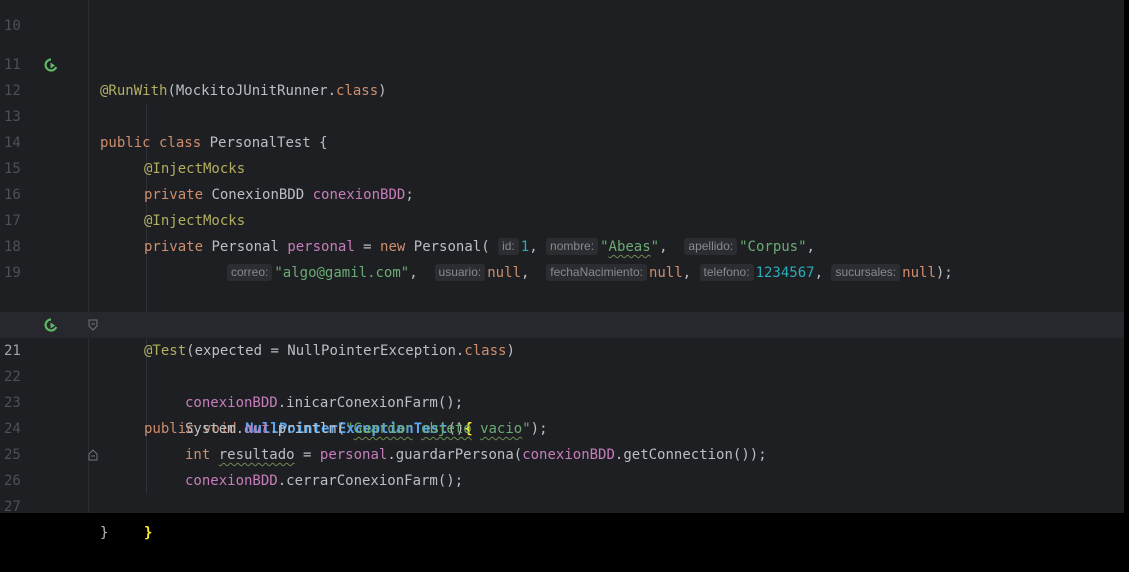 This screenshot has width=1129, height=572. What do you see at coordinates (562, 17) in the screenshot?
I see `code-line: 10` at bounding box center [562, 17].